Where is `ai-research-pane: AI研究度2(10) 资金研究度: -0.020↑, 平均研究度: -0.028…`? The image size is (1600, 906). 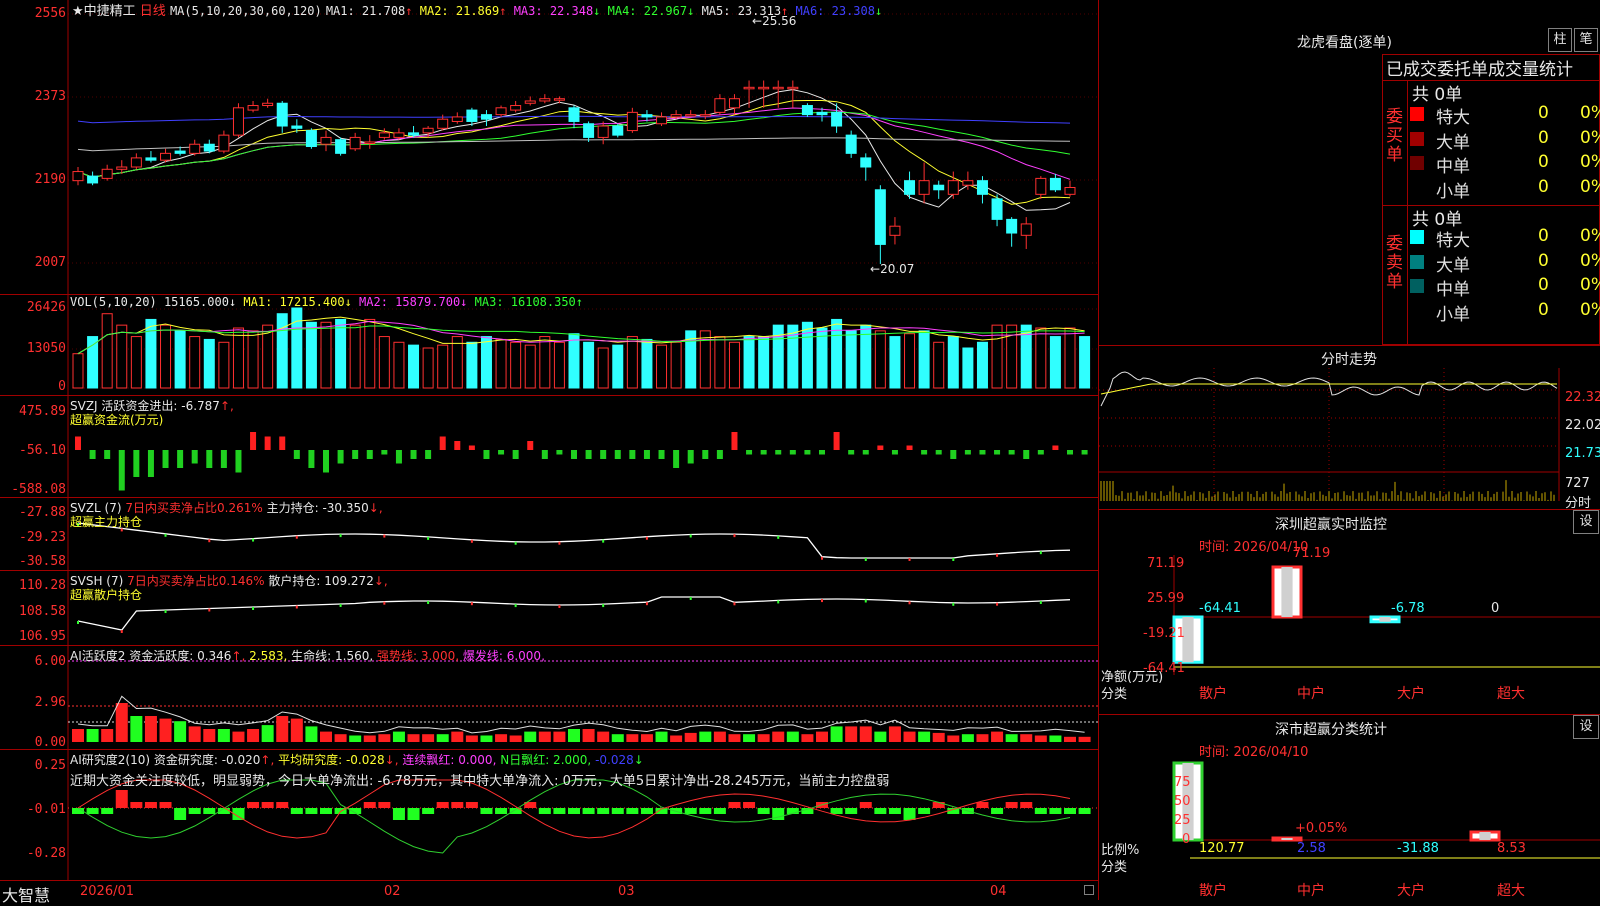
ai-research-pane: AI研究度2(10) 资金研究度: -0.020↑, 平均研究度: -0.028… is located at coordinates (549, 815).